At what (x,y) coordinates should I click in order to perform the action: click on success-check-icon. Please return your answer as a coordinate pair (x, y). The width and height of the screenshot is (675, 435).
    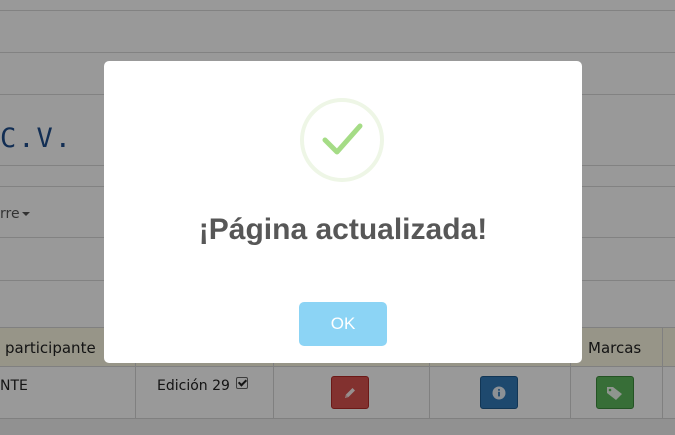
    Looking at the image, I should click on (342, 140).